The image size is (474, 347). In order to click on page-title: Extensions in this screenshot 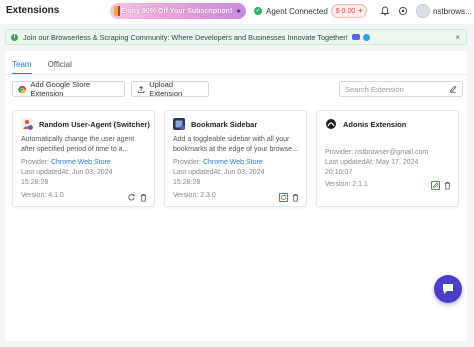, I will do `click(33, 10)`.